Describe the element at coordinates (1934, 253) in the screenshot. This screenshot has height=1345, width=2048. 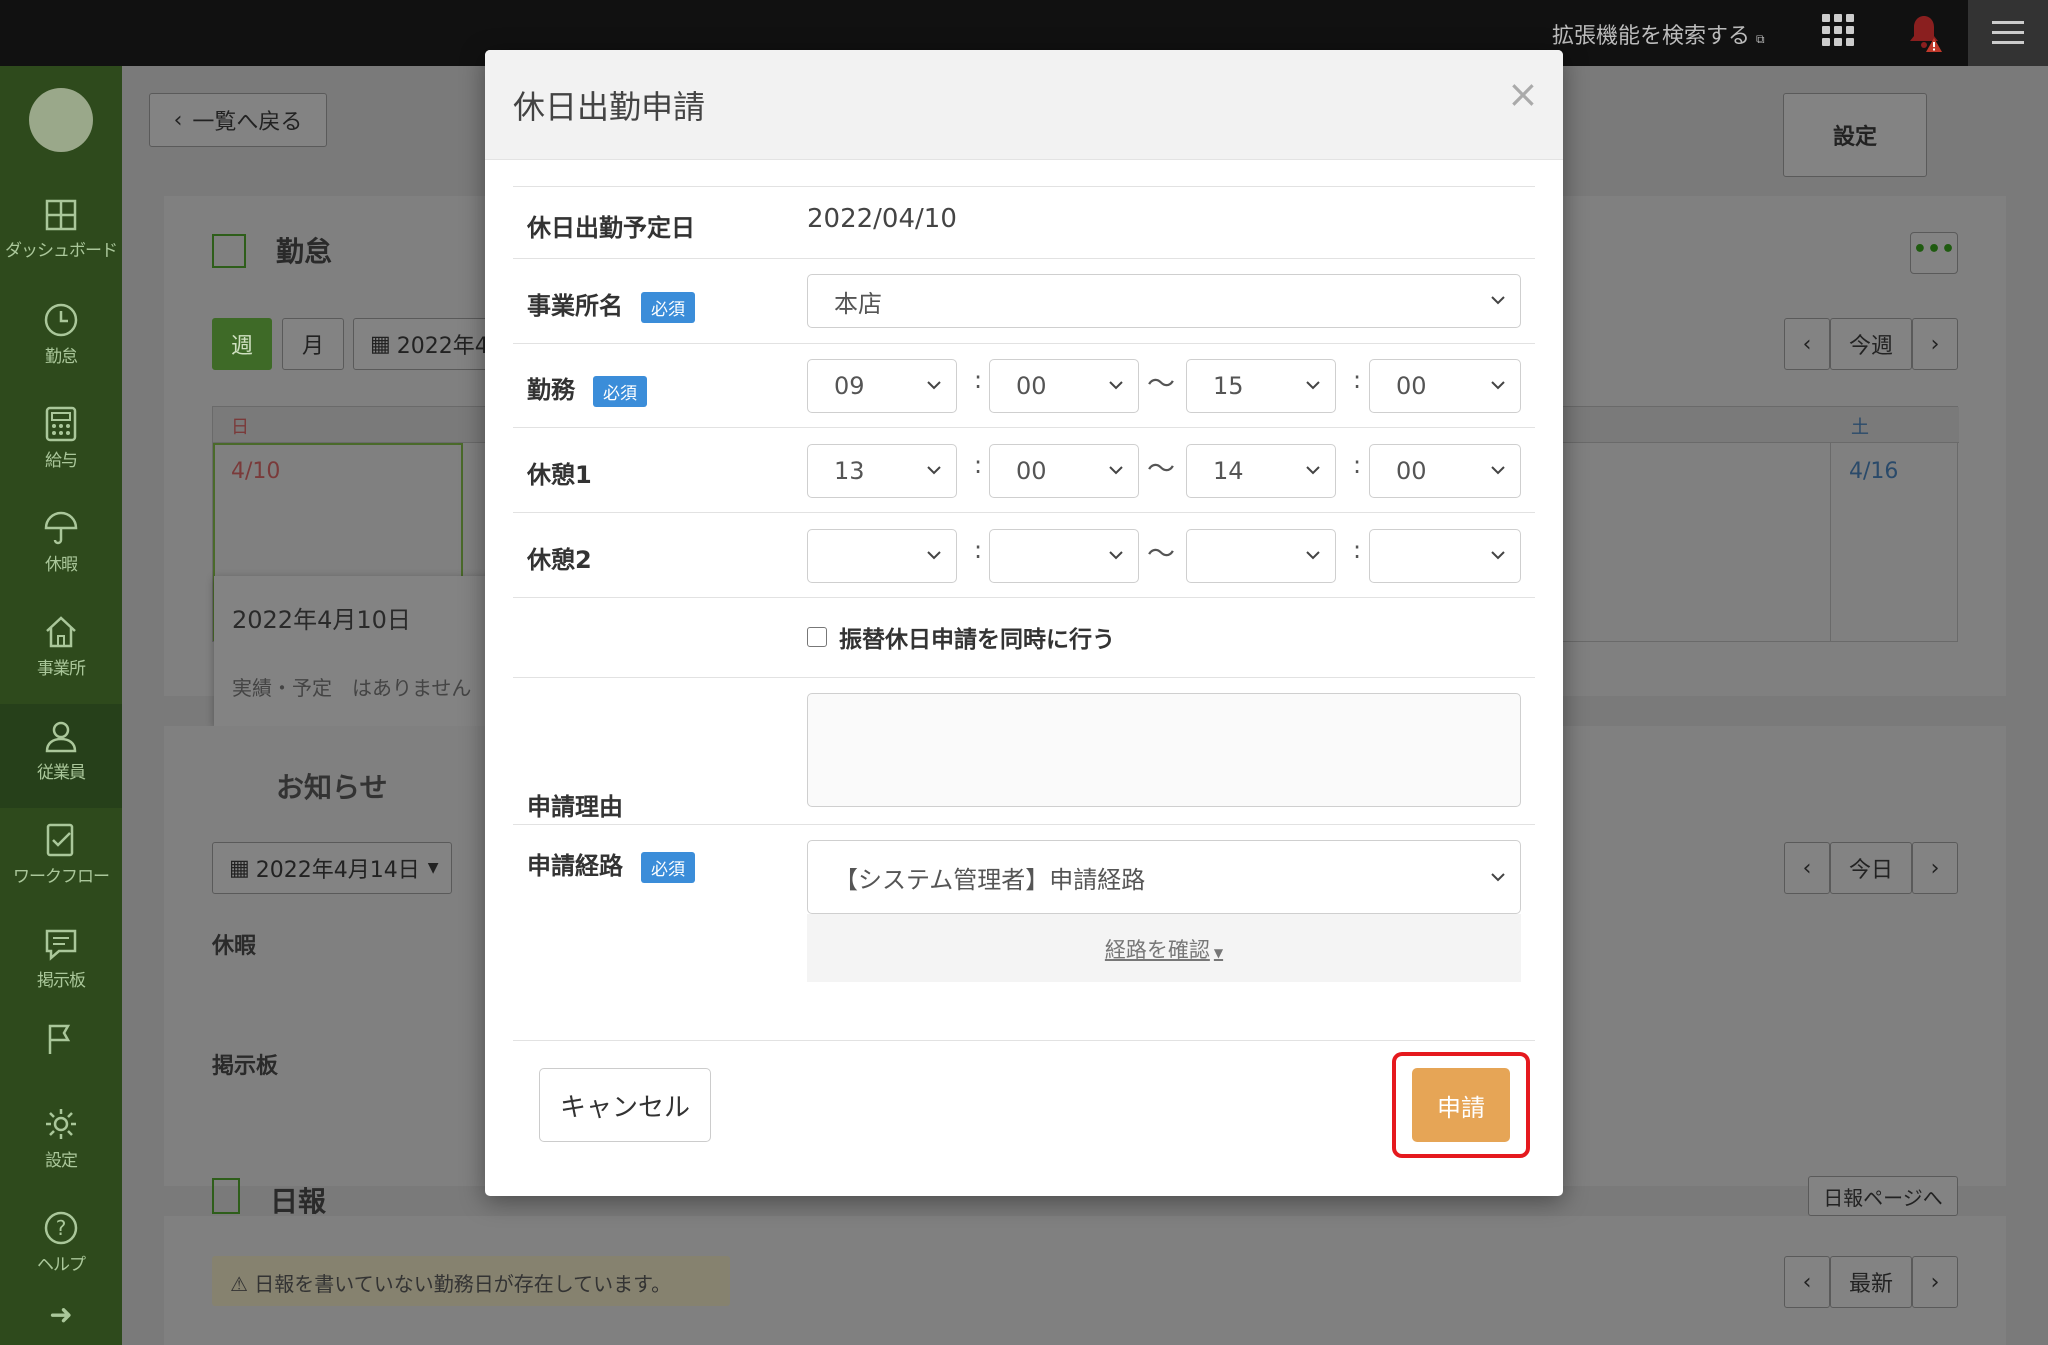
I see `more-options-button: •••` at that location.